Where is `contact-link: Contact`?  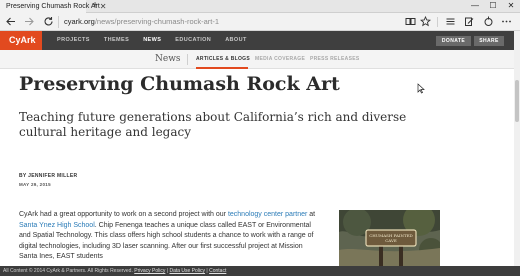
contact-link: Contact is located at coordinates (217, 271).